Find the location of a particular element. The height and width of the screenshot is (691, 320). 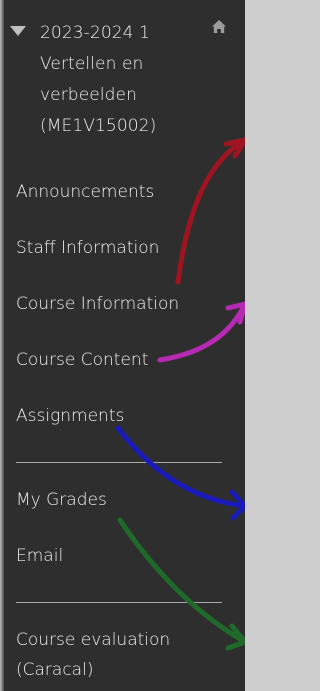

menu-item-assignments: Assignments is located at coordinates (70, 416).